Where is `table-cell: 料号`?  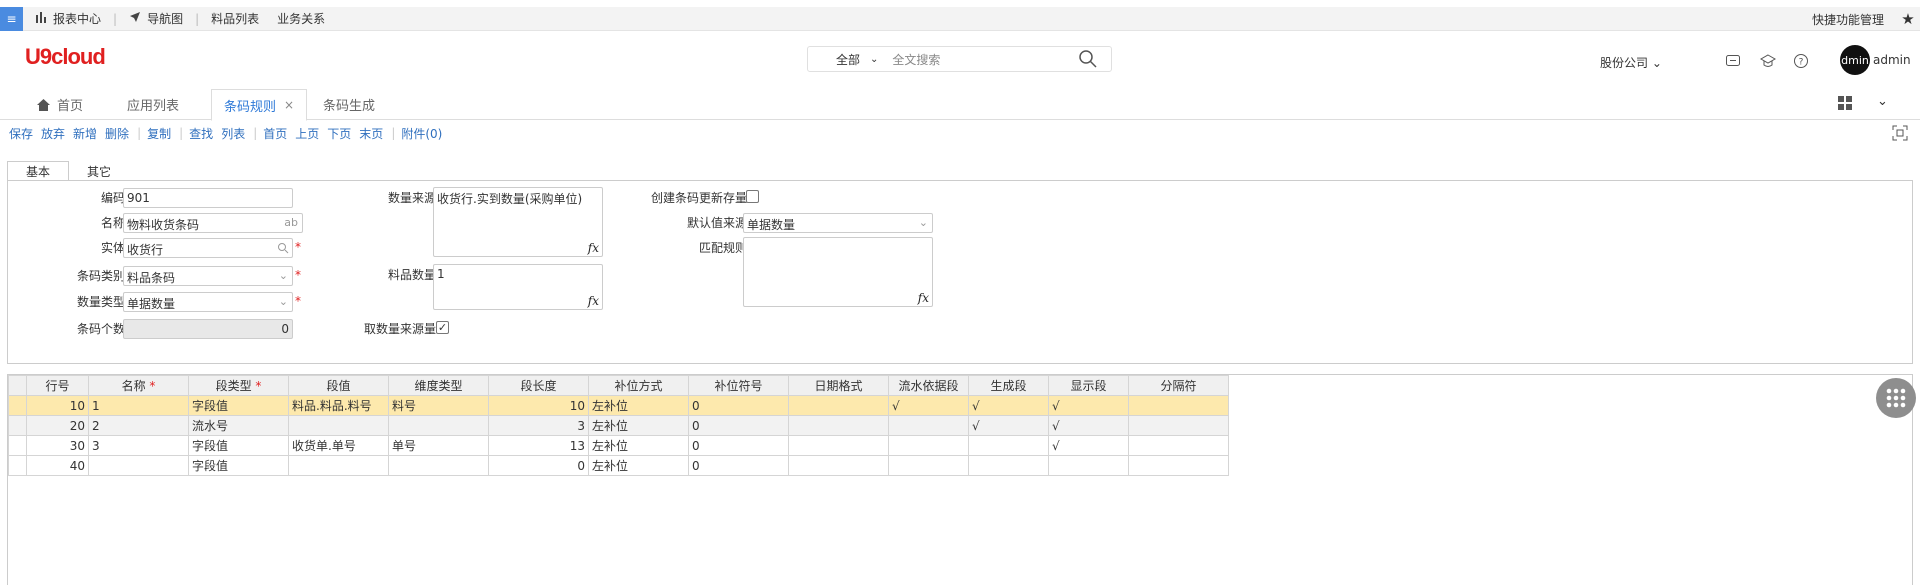 table-cell: 料号 is located at coordinates (438, 405).